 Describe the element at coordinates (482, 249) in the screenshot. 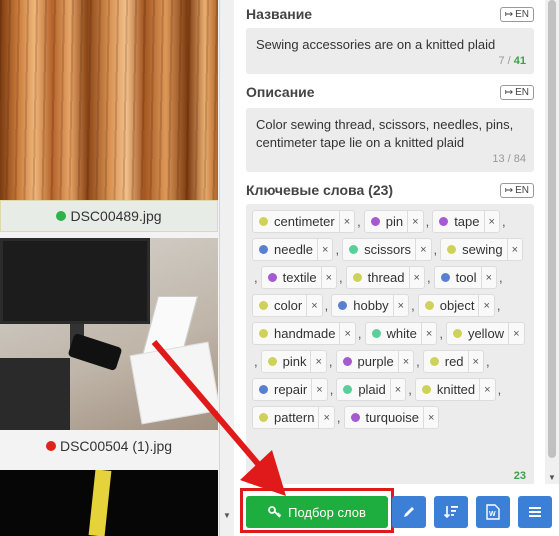

I see `keyword-tag: sewing ×` at that location.